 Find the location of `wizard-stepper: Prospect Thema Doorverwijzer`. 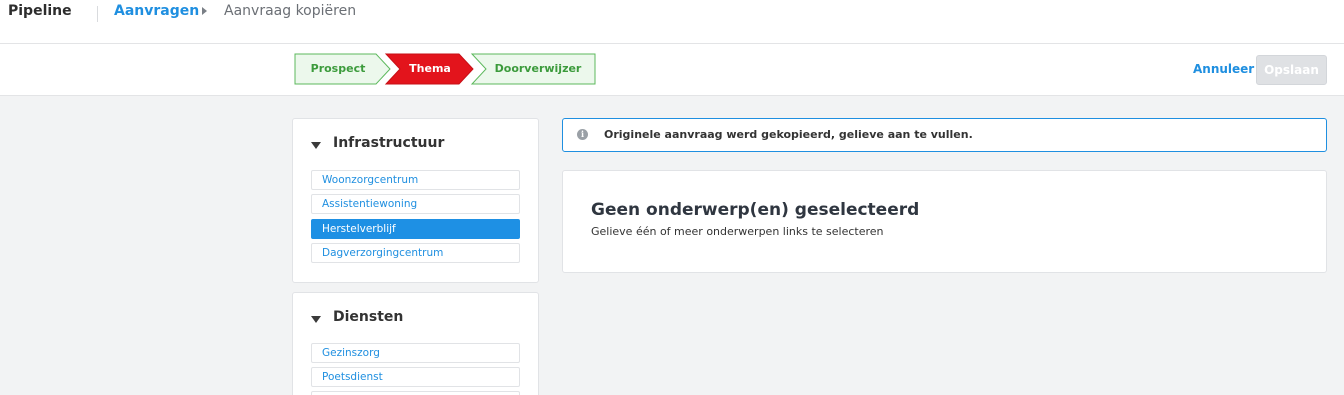

wizard-stepper: Prospect Thema Doorverwijzer is located at coordinates (445, 69).